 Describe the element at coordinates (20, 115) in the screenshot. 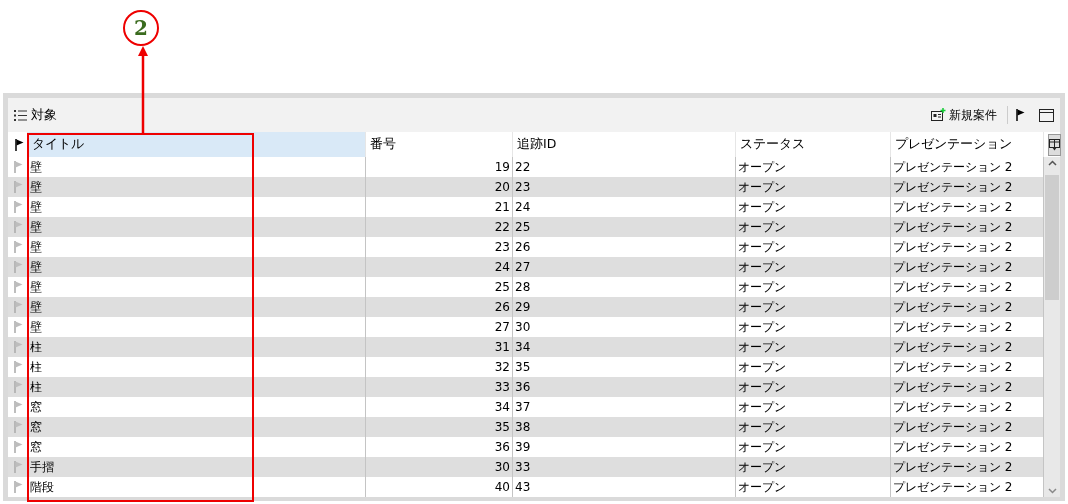

I see `list-icon` at that location.